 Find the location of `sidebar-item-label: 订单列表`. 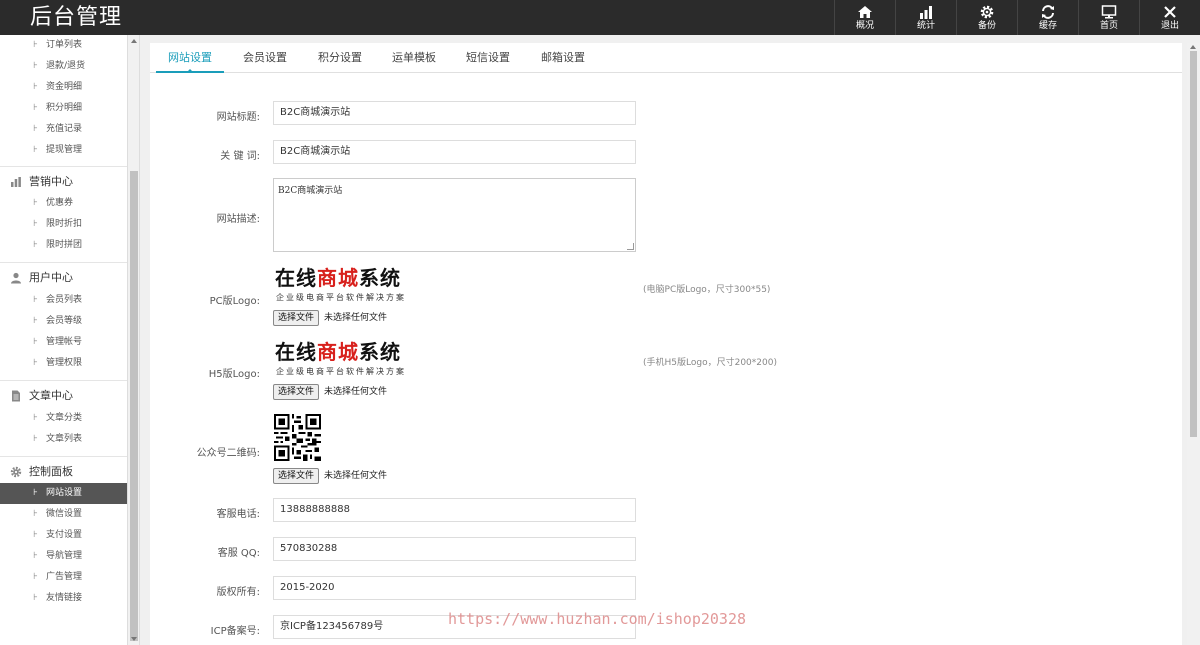

sidebar-item-label: 订单列表 is located at coordinates (64, 45).